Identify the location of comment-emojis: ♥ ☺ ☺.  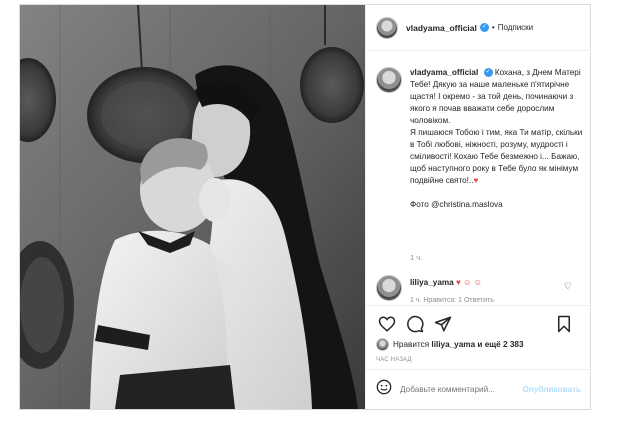
(469, 282).